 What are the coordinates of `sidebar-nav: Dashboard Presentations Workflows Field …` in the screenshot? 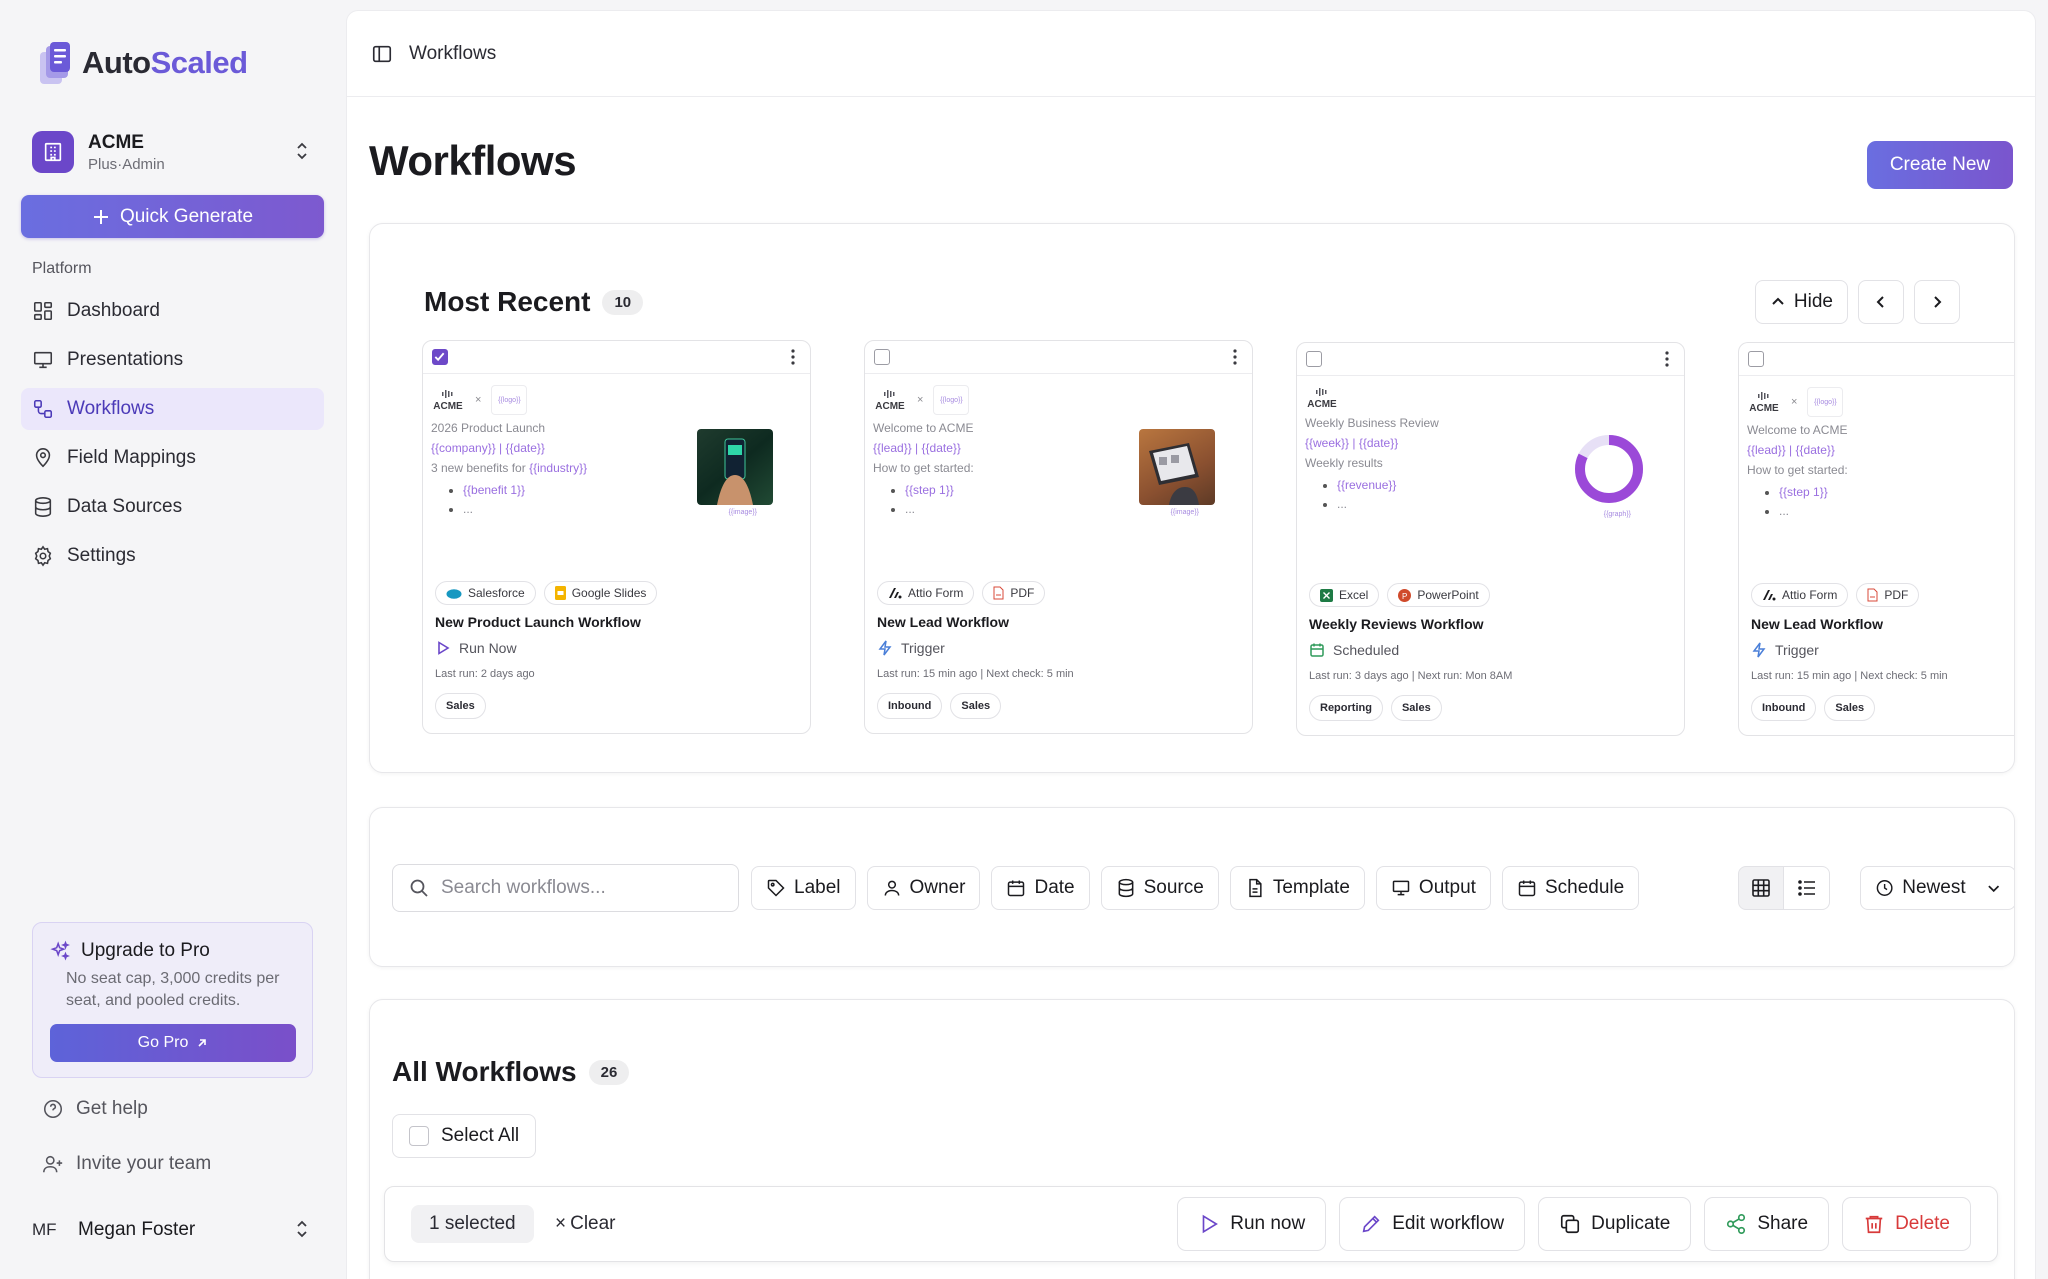 It's located at (172, 437).